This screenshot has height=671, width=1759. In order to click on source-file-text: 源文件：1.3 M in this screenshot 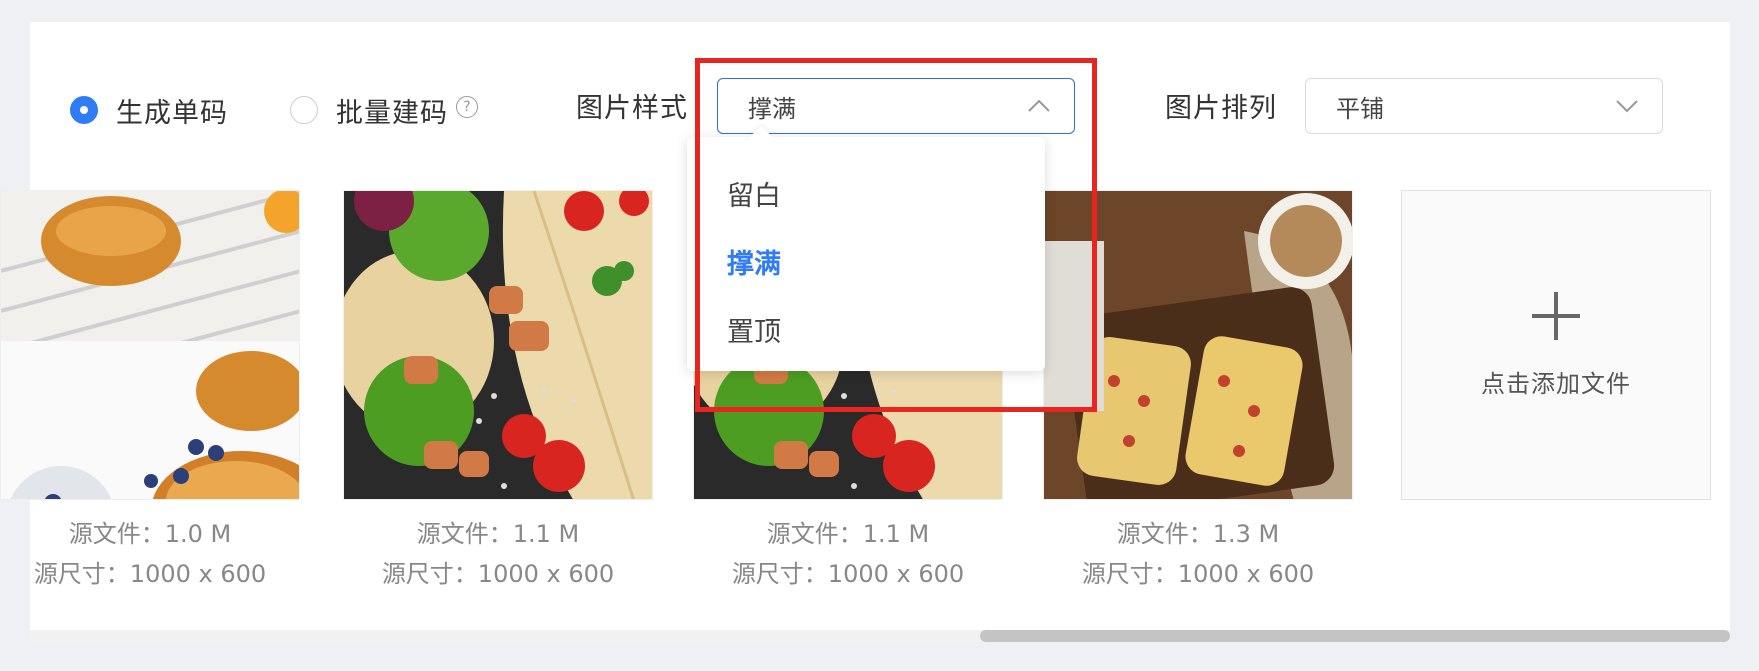, I will do `click(1198, 534)`.